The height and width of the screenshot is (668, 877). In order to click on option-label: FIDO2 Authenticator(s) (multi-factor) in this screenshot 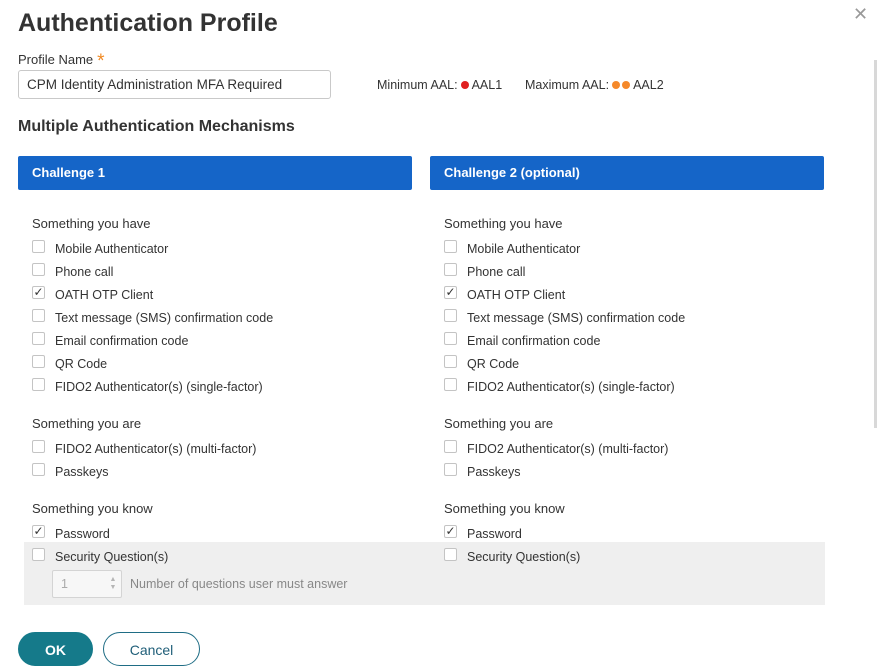, I will do `click(156, 448)`.